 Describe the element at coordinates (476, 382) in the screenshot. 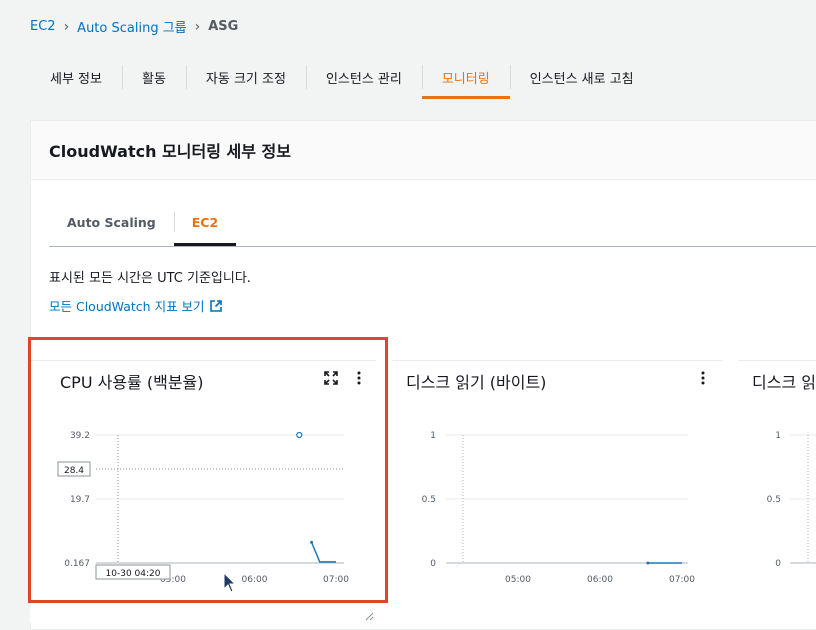

I see `disk-read-widget-title: 디스크 읽기 (바이트)` at that location.